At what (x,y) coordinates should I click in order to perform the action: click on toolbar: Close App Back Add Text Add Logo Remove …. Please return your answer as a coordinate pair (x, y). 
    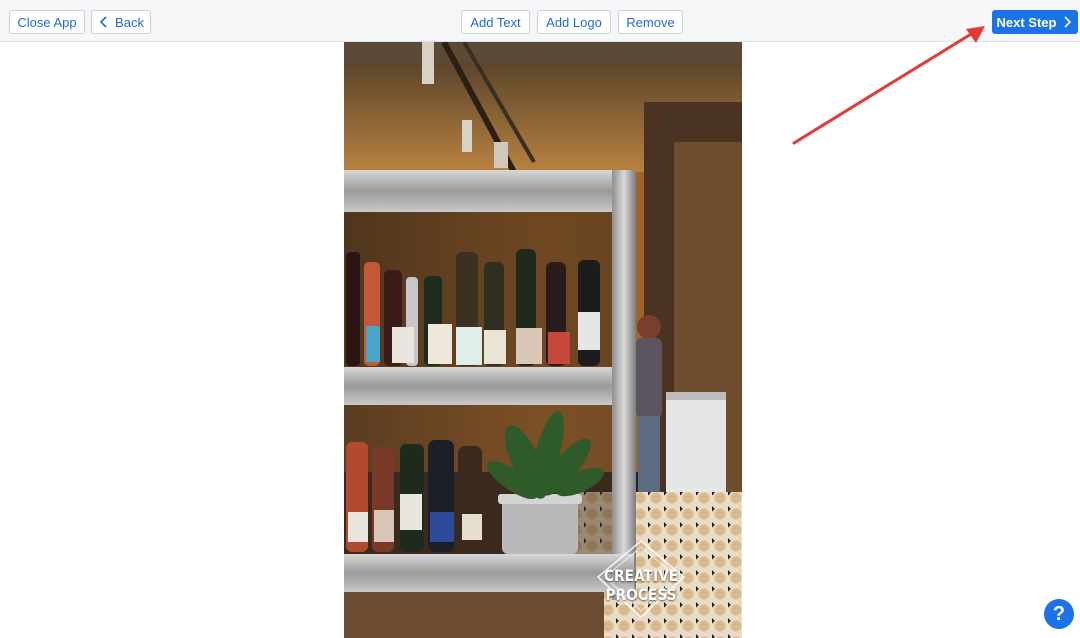
    Looking at the image, I should click on (540, 21).